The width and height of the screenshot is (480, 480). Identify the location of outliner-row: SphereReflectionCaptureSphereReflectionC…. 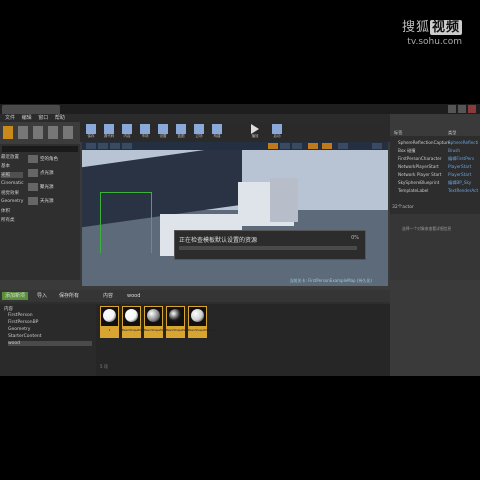
(438, 143).